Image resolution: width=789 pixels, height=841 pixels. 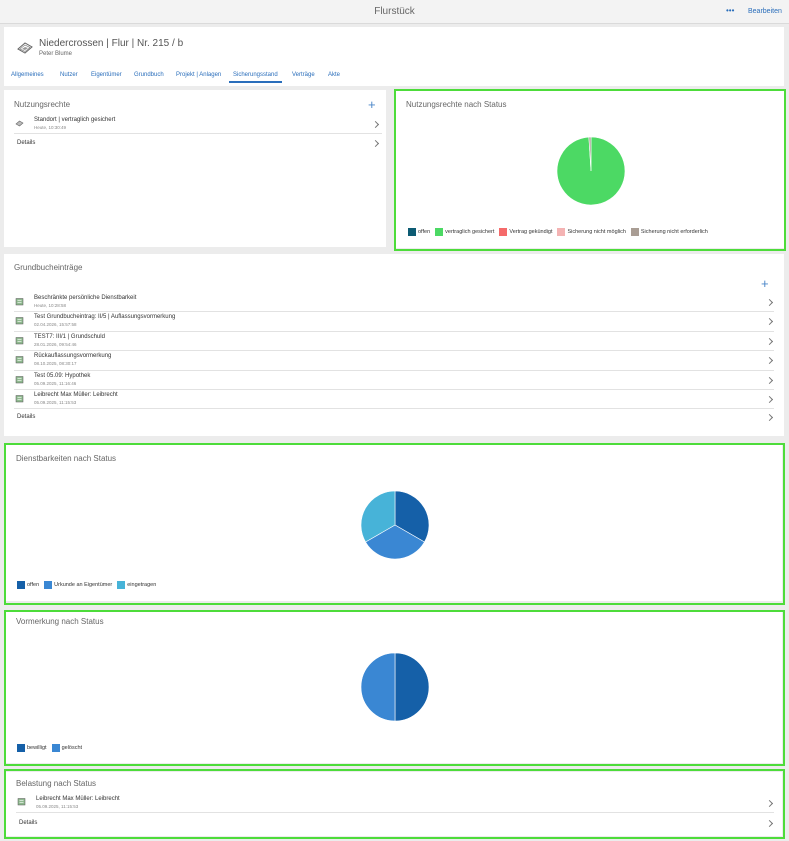 I want to click on nutzungsrechte-title: Nutzungsrechte, so click(x=42, y=104).